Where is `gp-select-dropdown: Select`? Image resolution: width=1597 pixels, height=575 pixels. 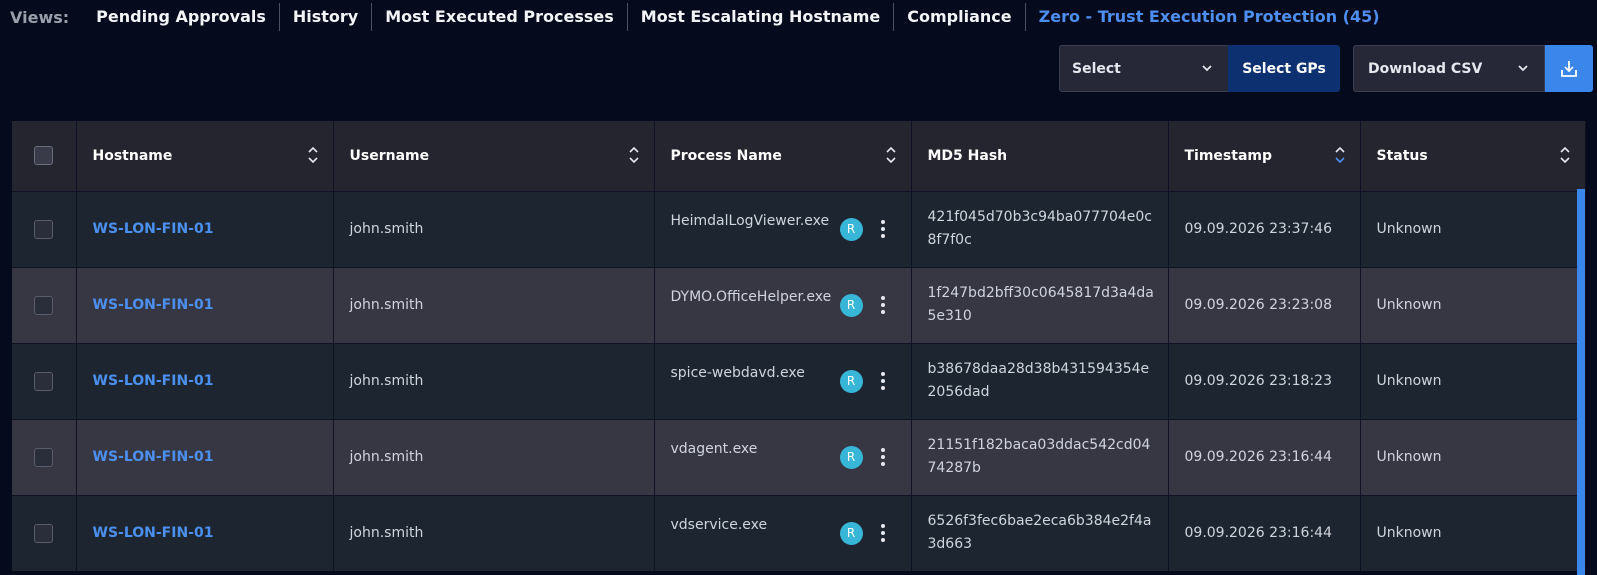 gp-select-dropdown: Select is located at coordinates (1144, 68).